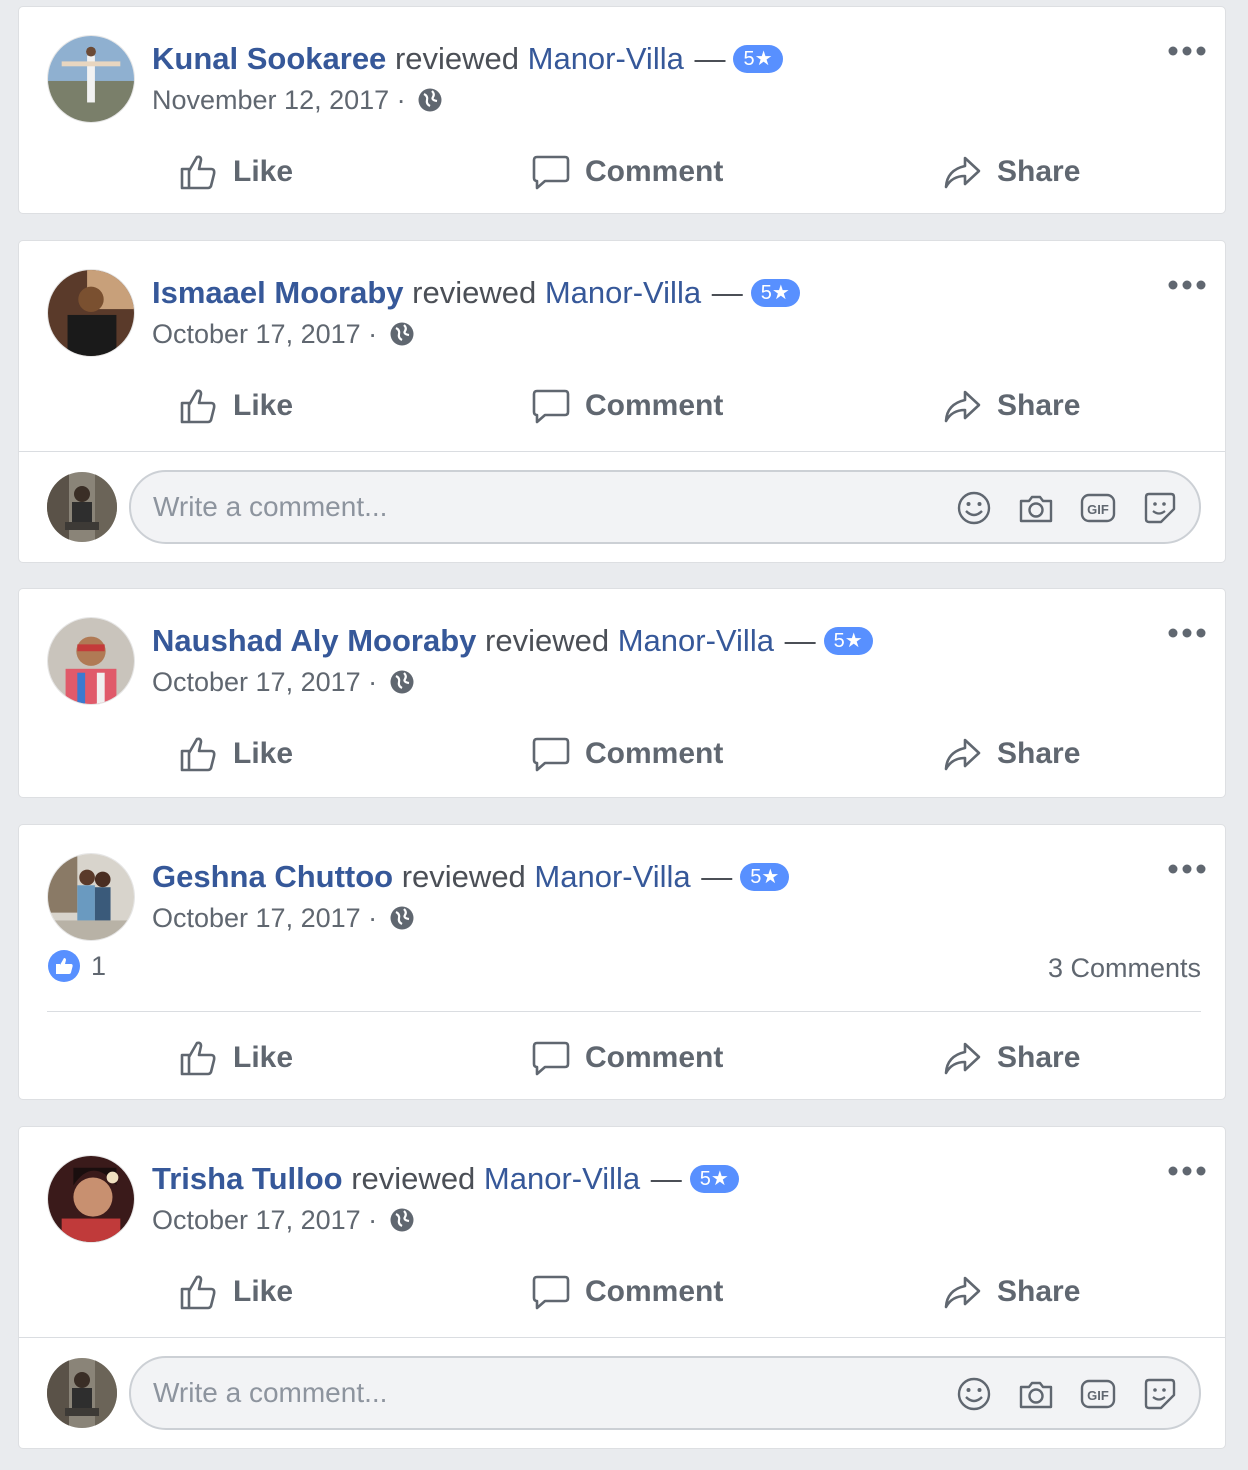  Describe the element at coordinates (624, 1011) in the screenshot. I see `divider` at that location.